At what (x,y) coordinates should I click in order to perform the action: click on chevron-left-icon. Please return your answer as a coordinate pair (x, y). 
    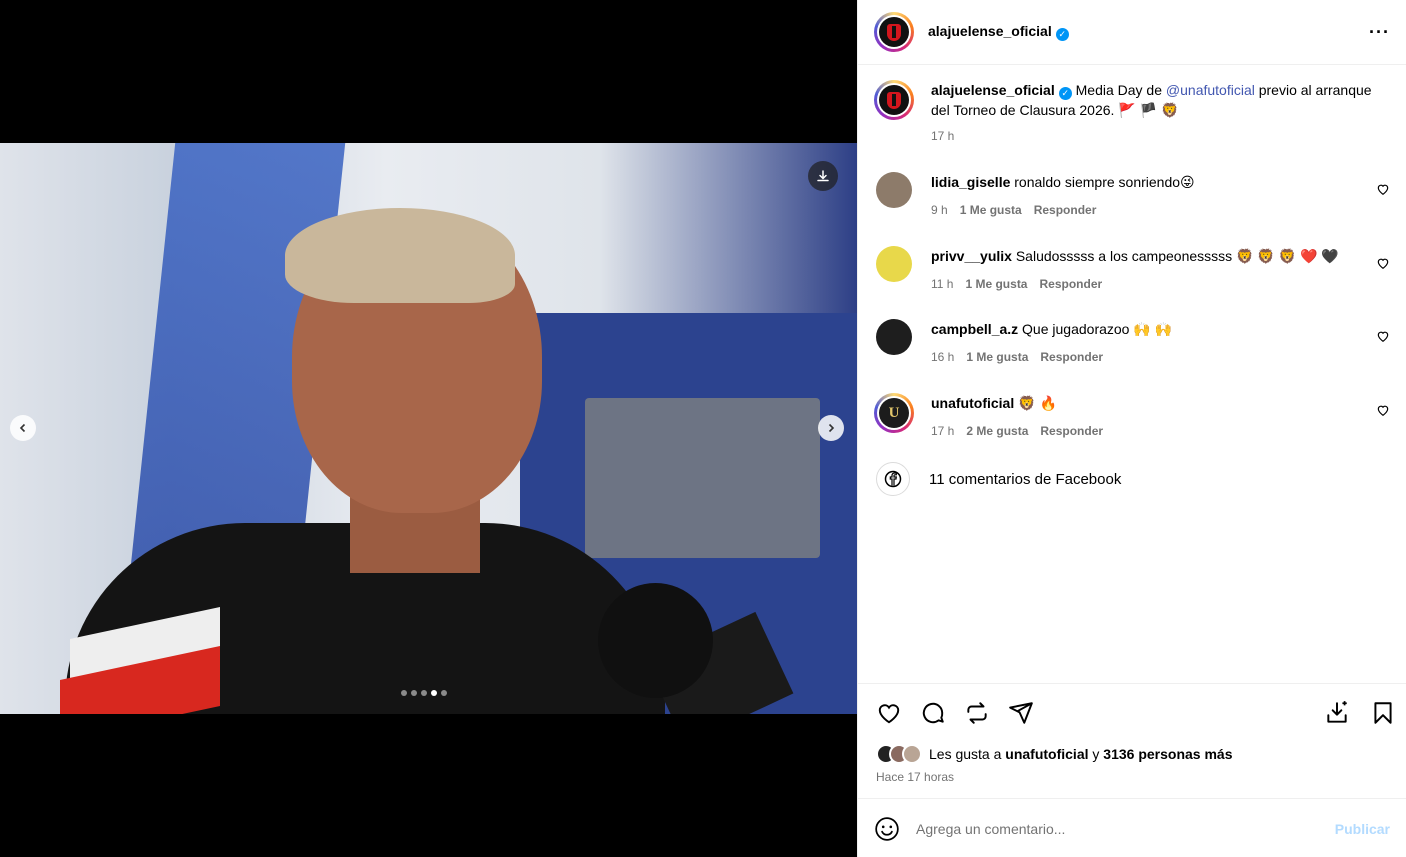
    Looking at the image, I should click on (22, 428).